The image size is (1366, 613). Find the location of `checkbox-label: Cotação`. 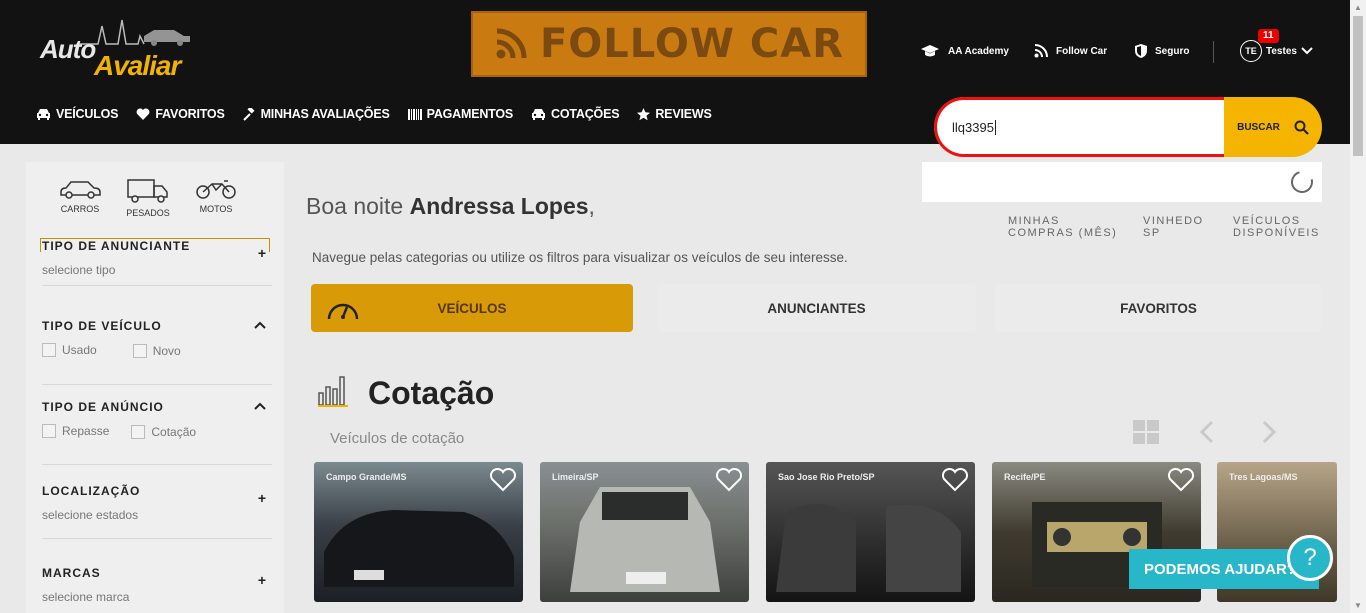

checkbox-label: Cotação is located at coordinates (174, 432).